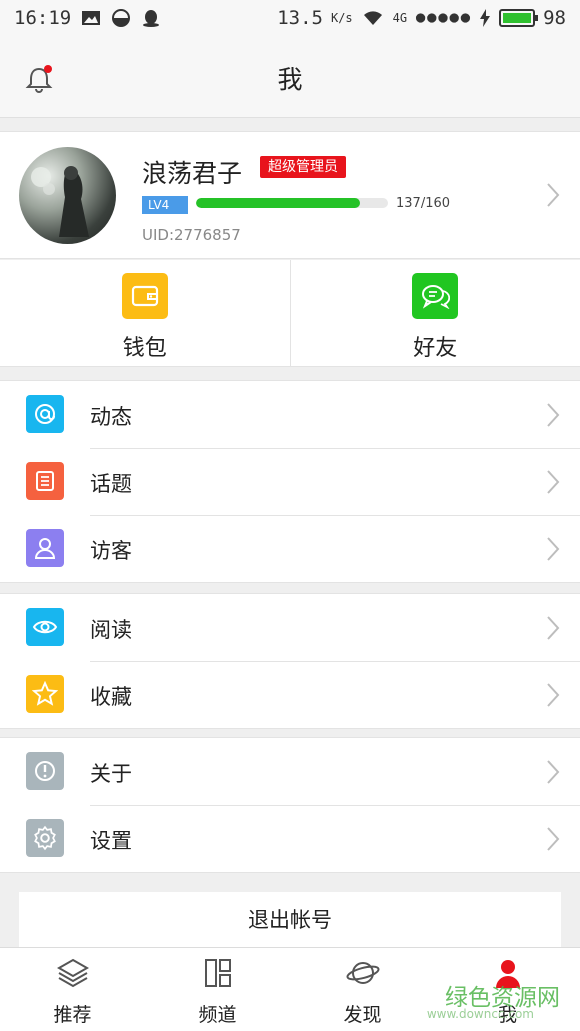  What do you see at coordinates (72, 989) in the screenshot?
I see `tab-recommend: 推荐` at bounding box center [72, 989].